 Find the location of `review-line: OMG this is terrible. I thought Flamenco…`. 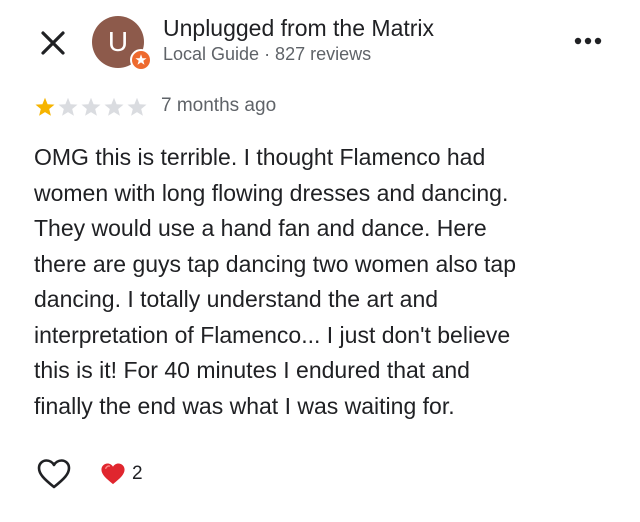

review-line: OMG this is terrible. I thought Flamenco… is located at coordinates (260, 157).